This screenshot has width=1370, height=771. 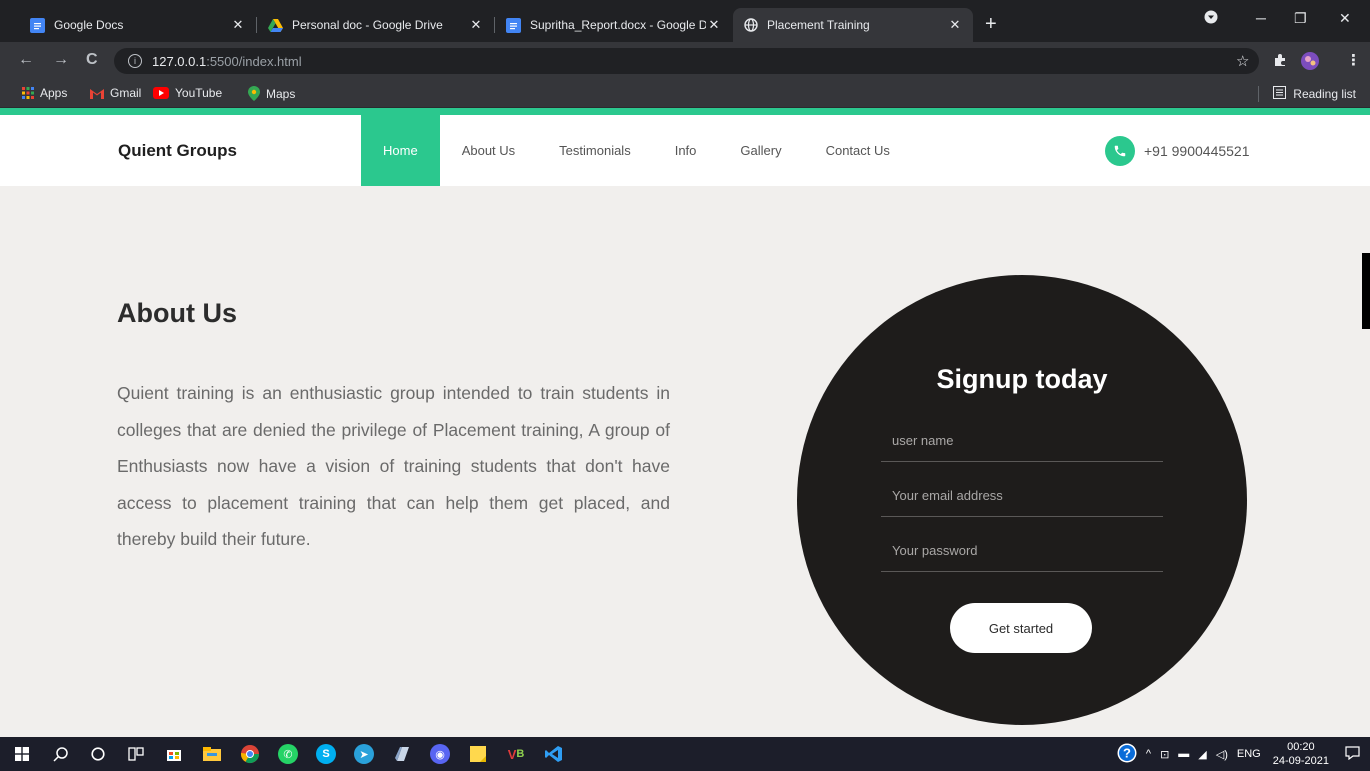 I want to click on nav-info: Info, so click(x=686, y=150).